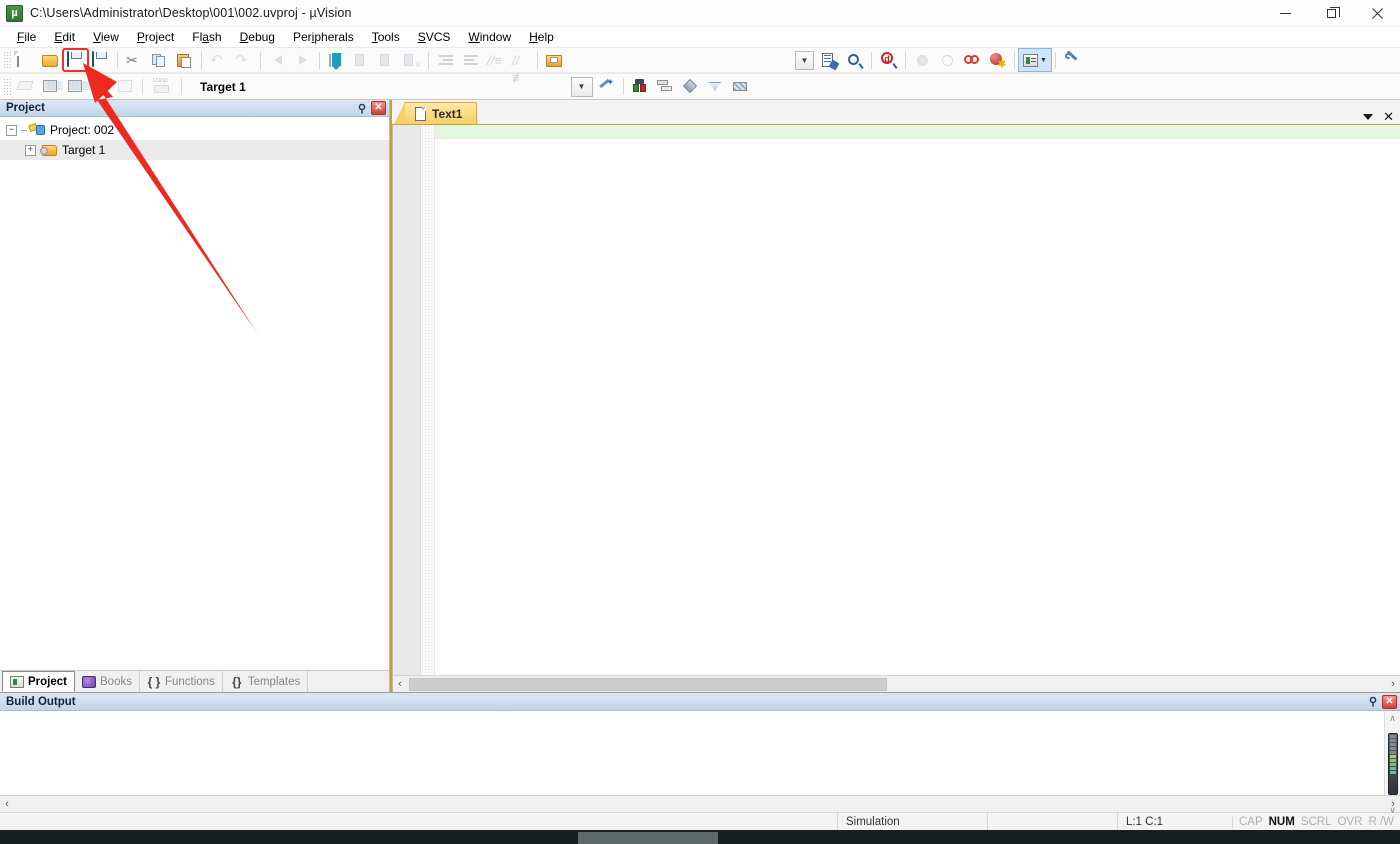 The image size is (1400, 844). I want to click on stop-build-button, so click(125, 87).